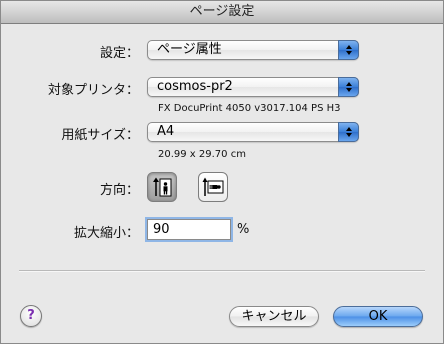 This screenshot has width=444, height=344. Describe the element at coordinates (119, 53) in the screenshot. I see `settings-label: 設定：` at that location.